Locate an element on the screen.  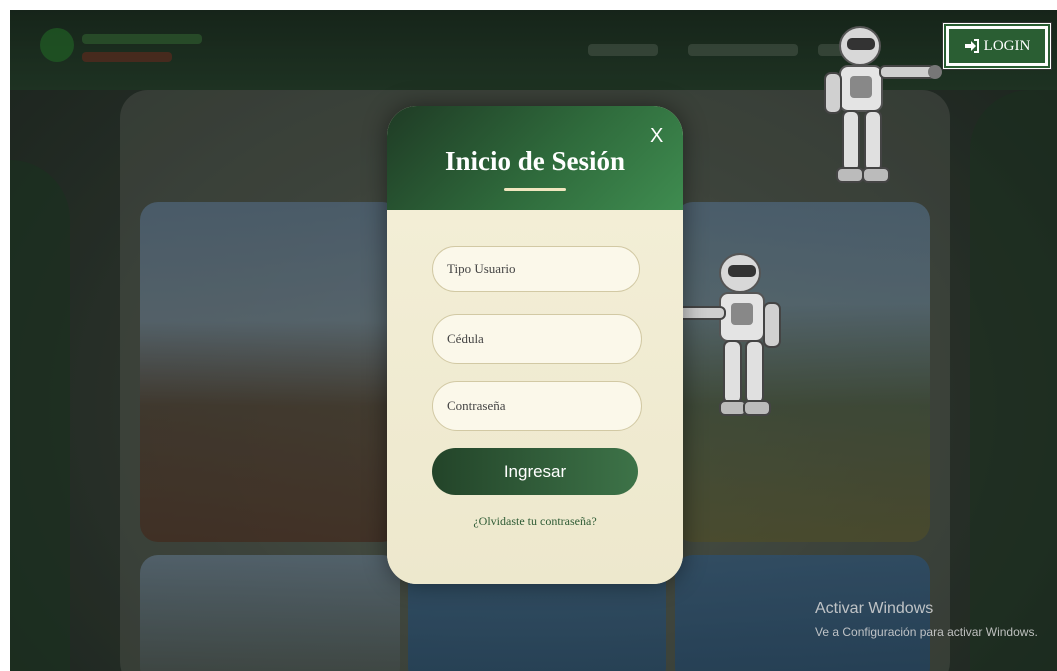
windows-activation-subtitle: Ve a Configuración para activar Windows. is located at coordinates (926, 632).